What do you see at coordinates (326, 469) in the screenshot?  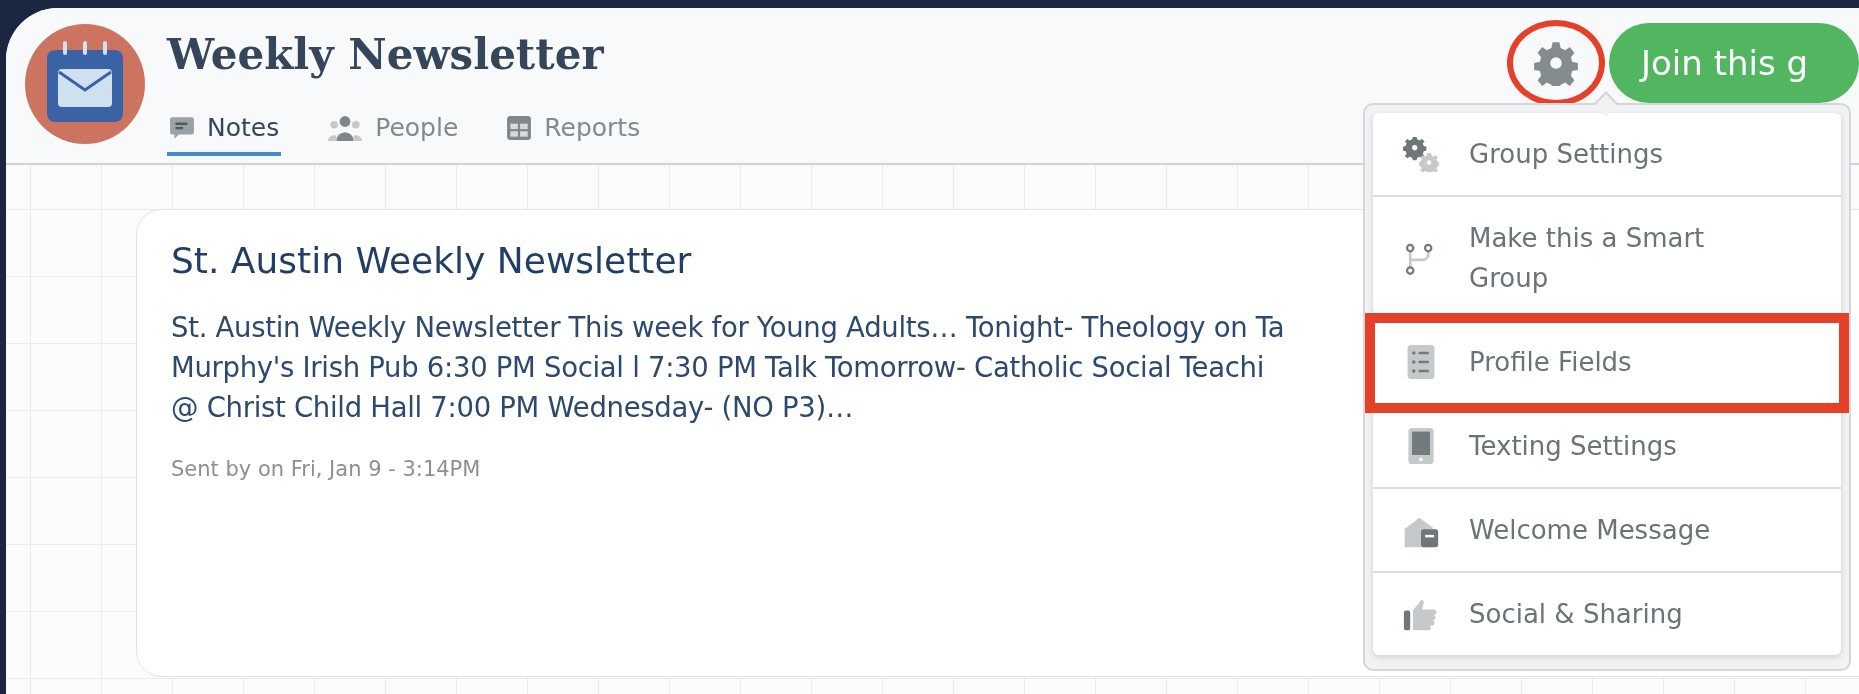 I see `note-meta: Sent by on Fri, Jan 9 - 3:14PM` at bounding box center [326, 469].